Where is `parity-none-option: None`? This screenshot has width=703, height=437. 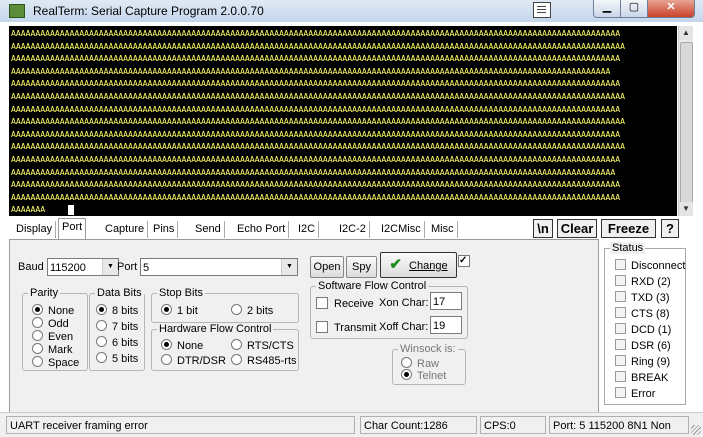
parity-none-option: None is located at coordinates (53, 311).